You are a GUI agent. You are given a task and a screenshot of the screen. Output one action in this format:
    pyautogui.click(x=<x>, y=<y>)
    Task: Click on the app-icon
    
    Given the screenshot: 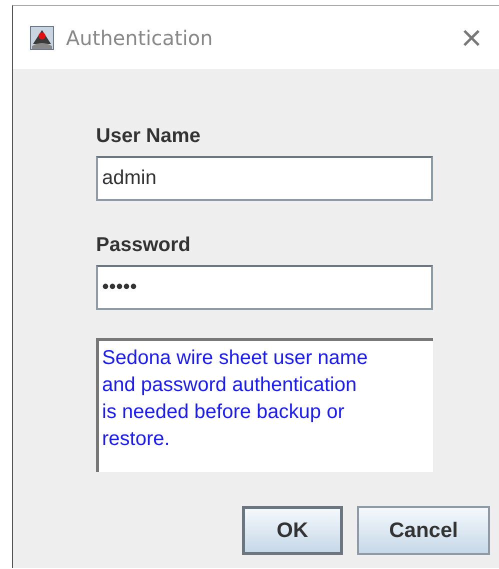 What is the action you would take?
    pyautogui.click(x=42, y=38)
    